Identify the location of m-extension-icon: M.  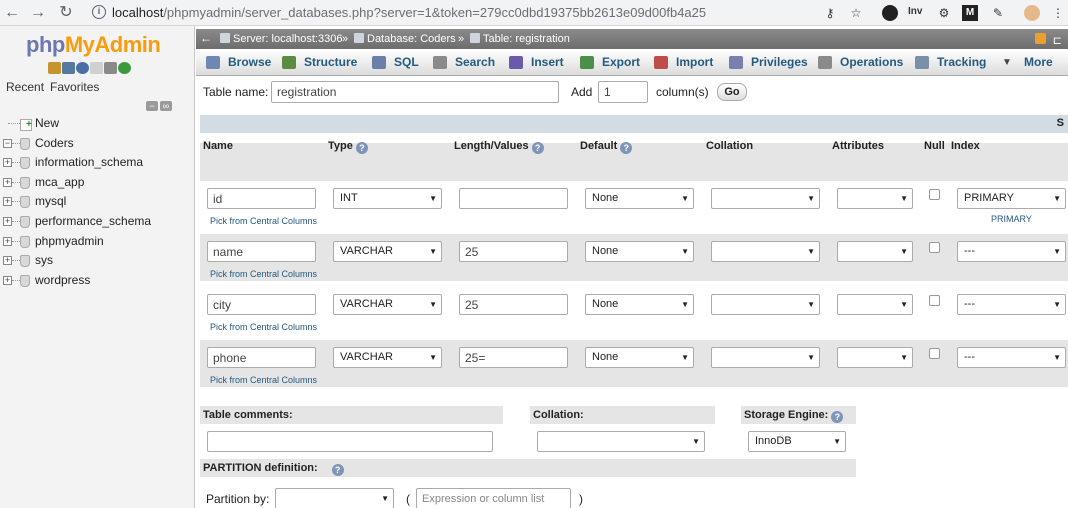
(970, 13).